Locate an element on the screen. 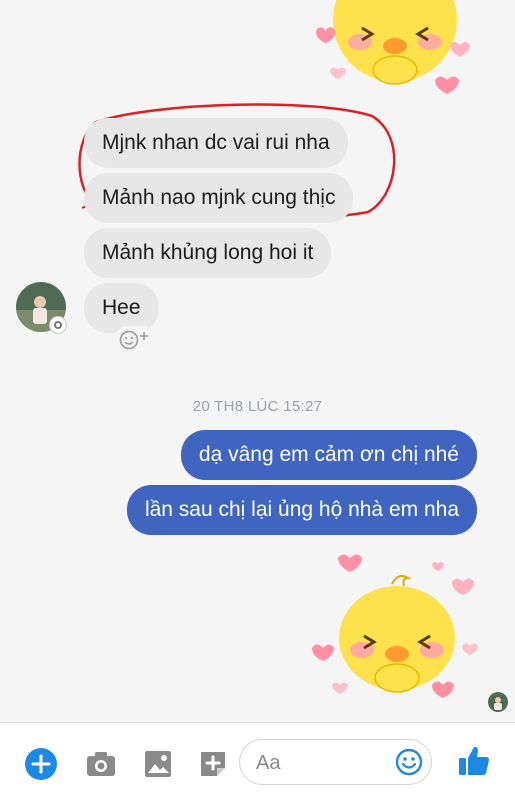 This screenshot has width=515, height=801. message-input is located at coordinates (321, 763).